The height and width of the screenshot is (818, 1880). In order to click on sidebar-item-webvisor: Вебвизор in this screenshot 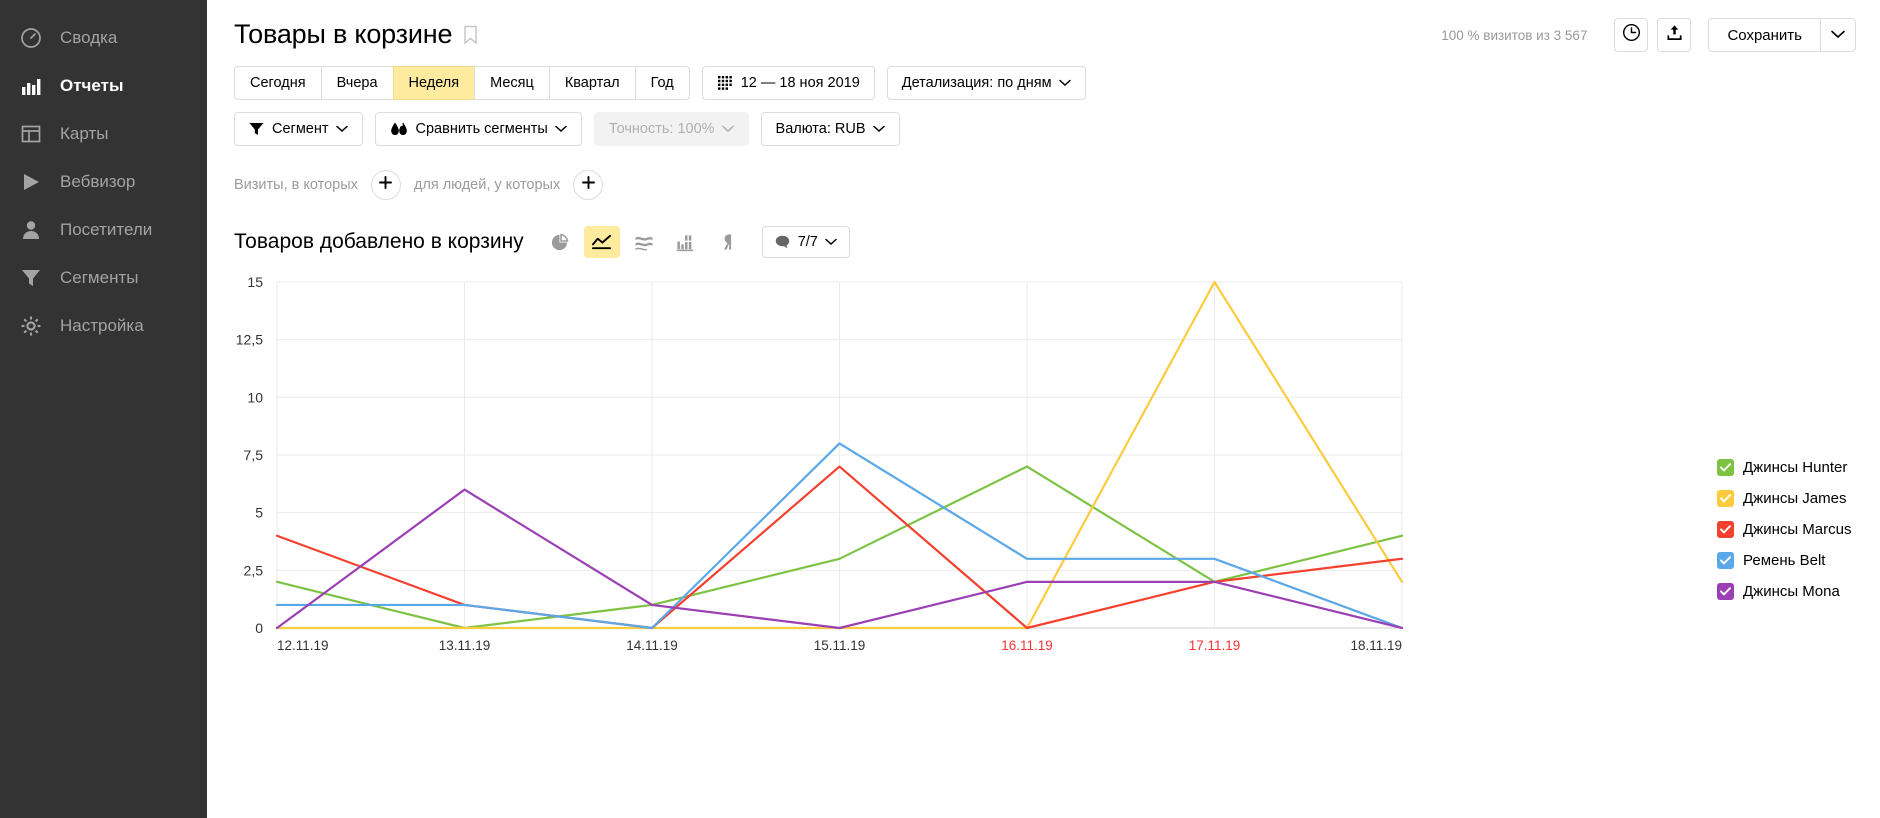, I will do `click(103, 182)`.